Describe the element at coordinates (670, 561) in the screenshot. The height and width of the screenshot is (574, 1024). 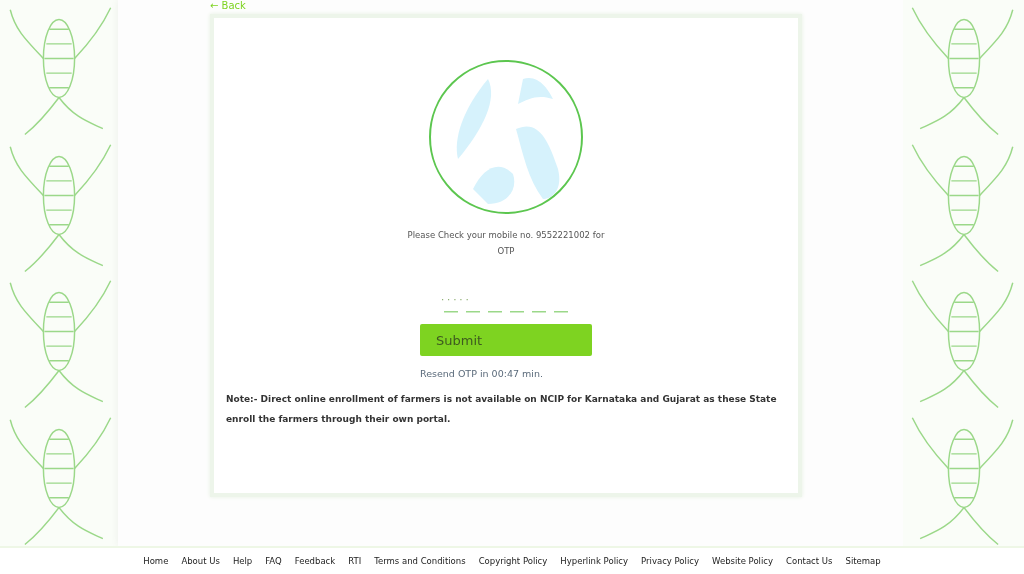
I see `footer-link: Privacy Policy` at that location.